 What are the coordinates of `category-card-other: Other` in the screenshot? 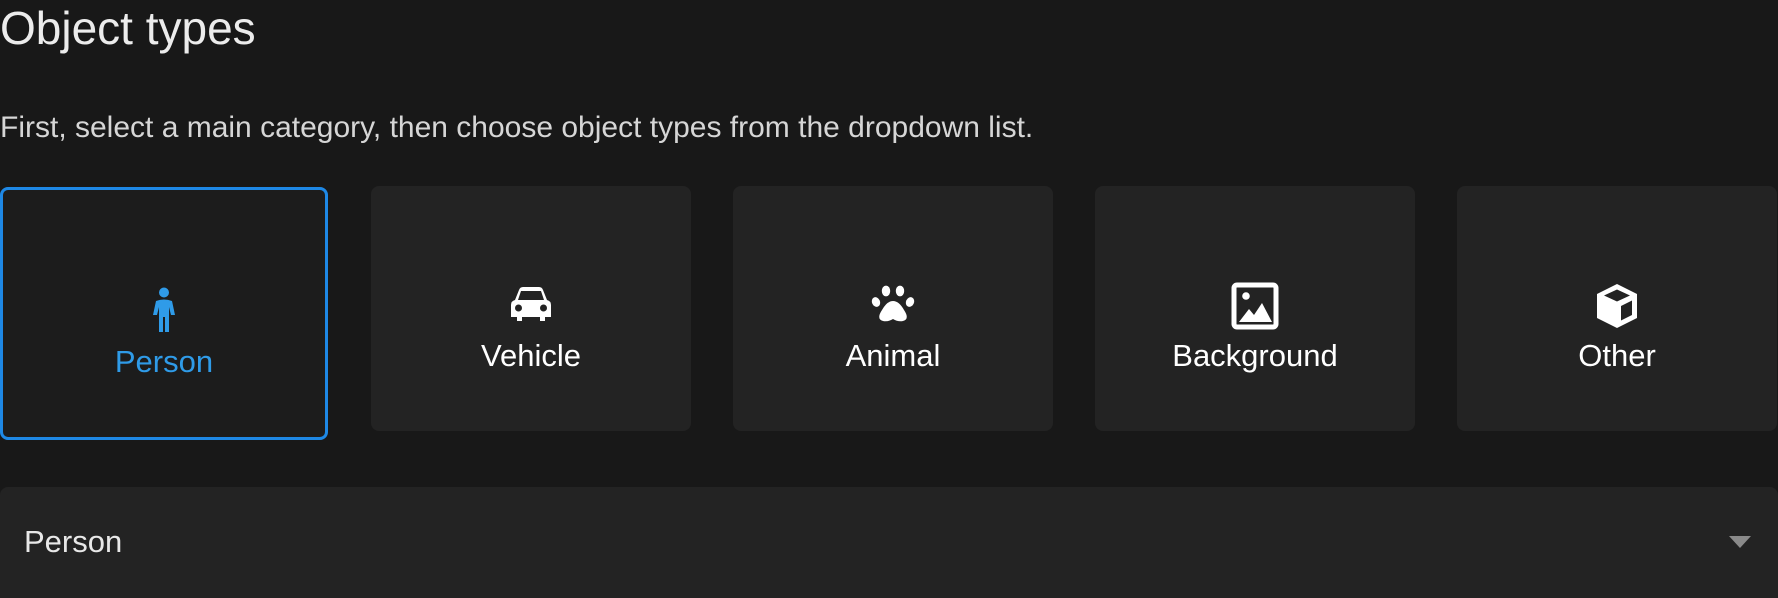 It's located at (1617, 308).